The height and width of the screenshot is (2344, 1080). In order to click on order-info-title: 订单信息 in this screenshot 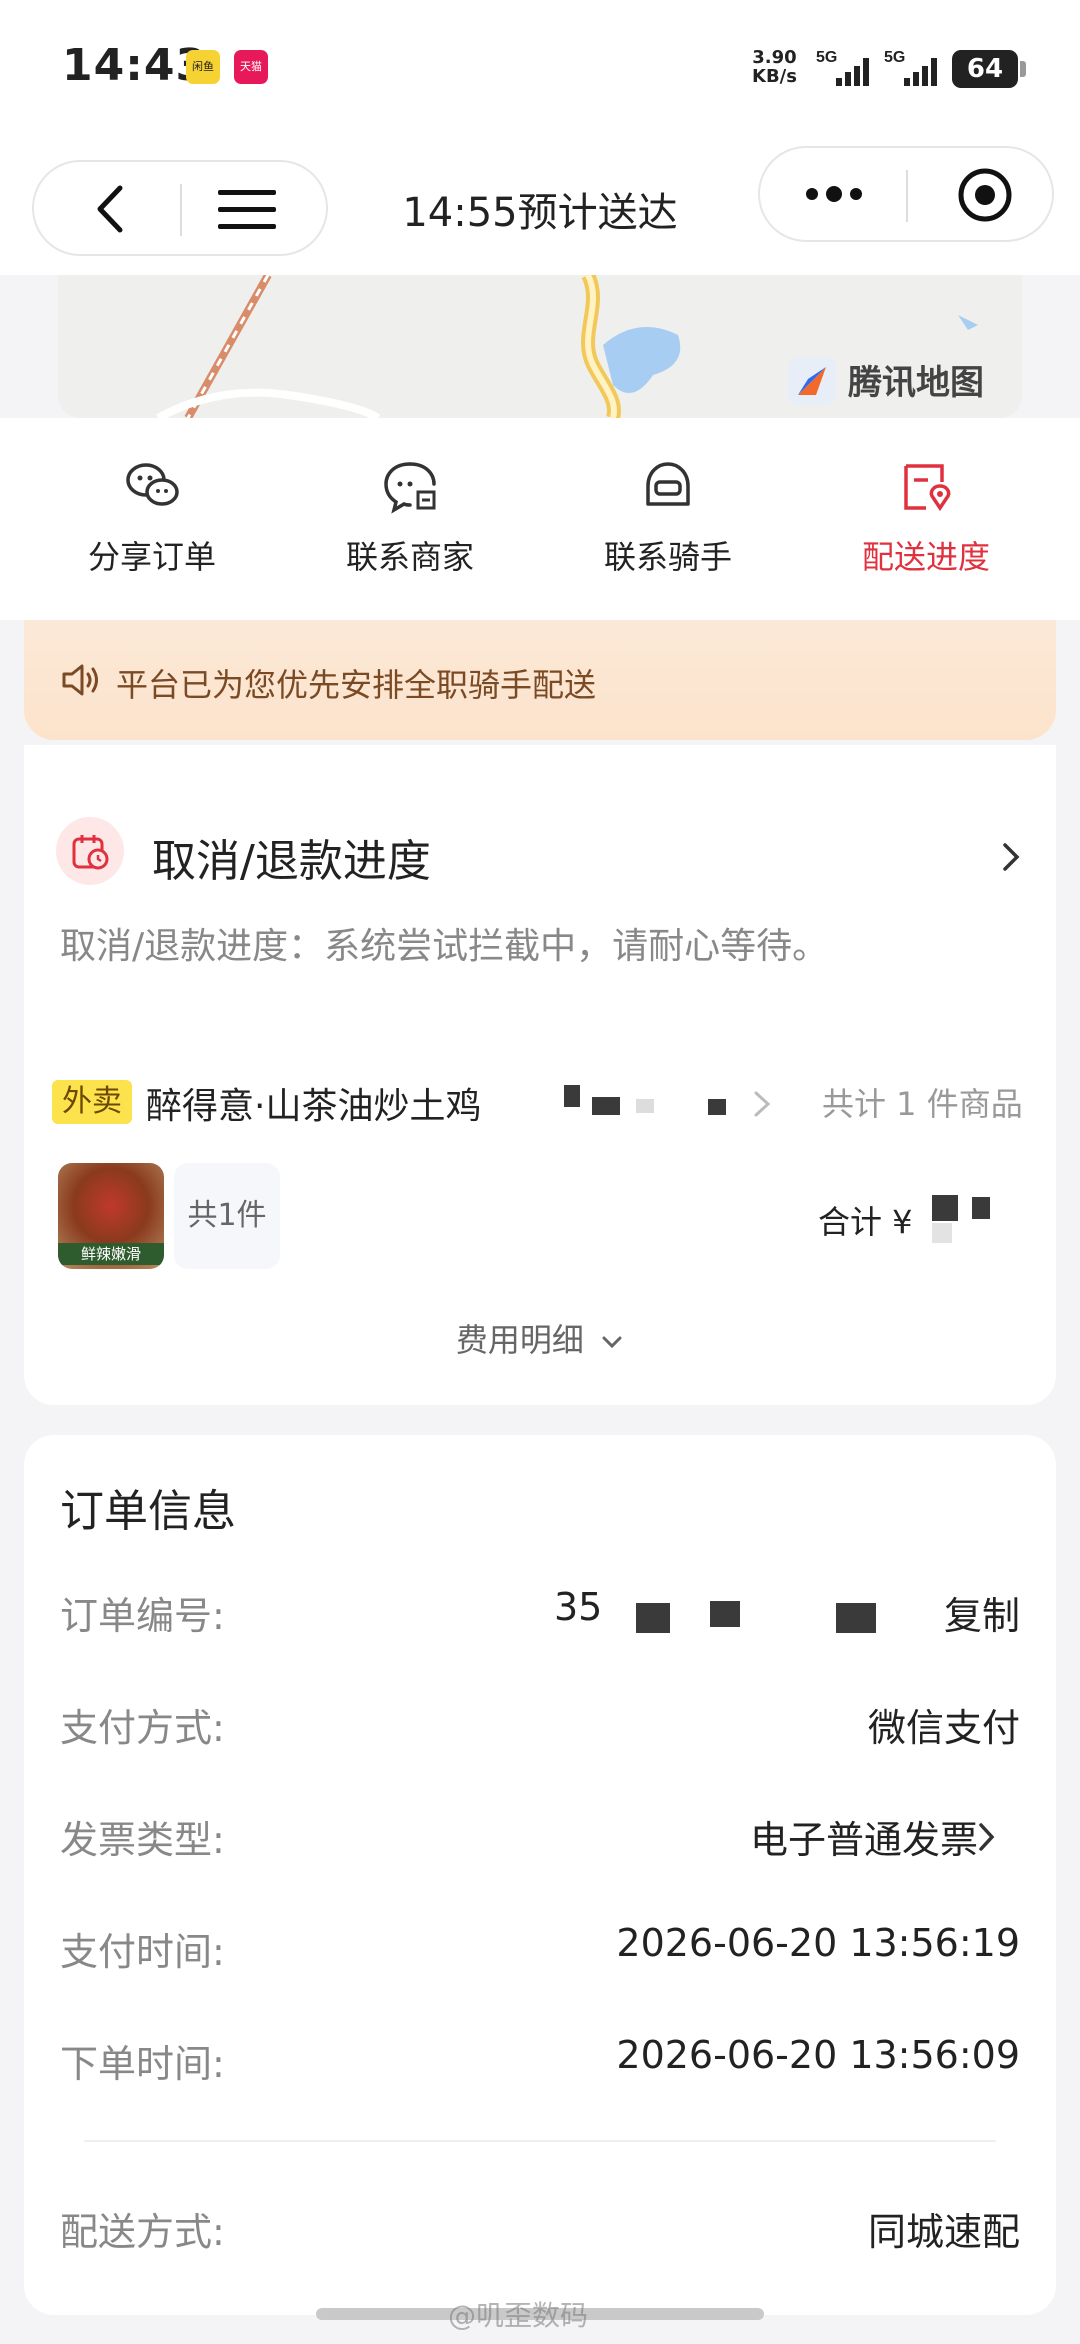, I will do `click(148, 1511)`.